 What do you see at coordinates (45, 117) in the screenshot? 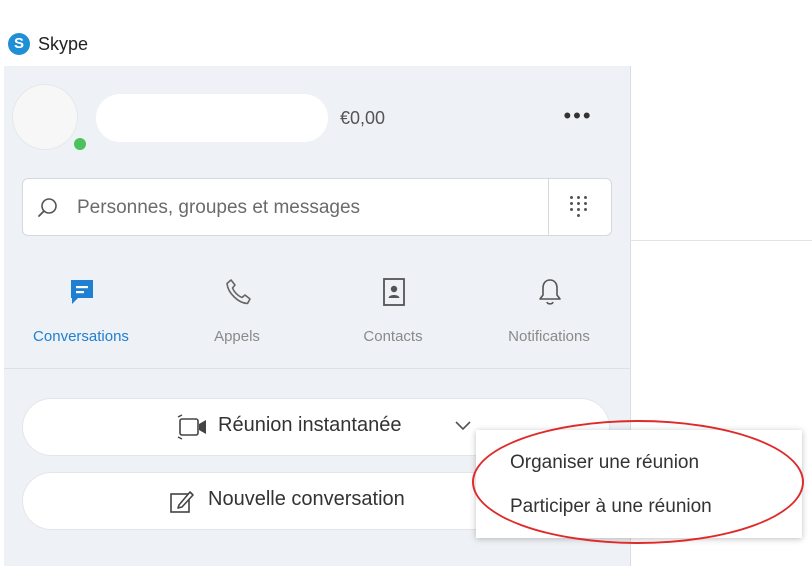
I see `avatar` at bounding box center [45, 117].